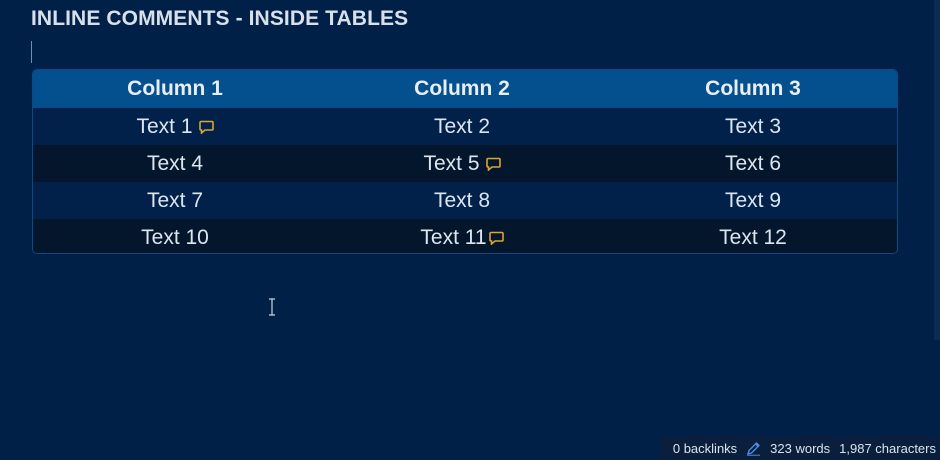 This screenshot has height=460, width=940. I want to click on cell-text: Text 7, so click(175, 200).